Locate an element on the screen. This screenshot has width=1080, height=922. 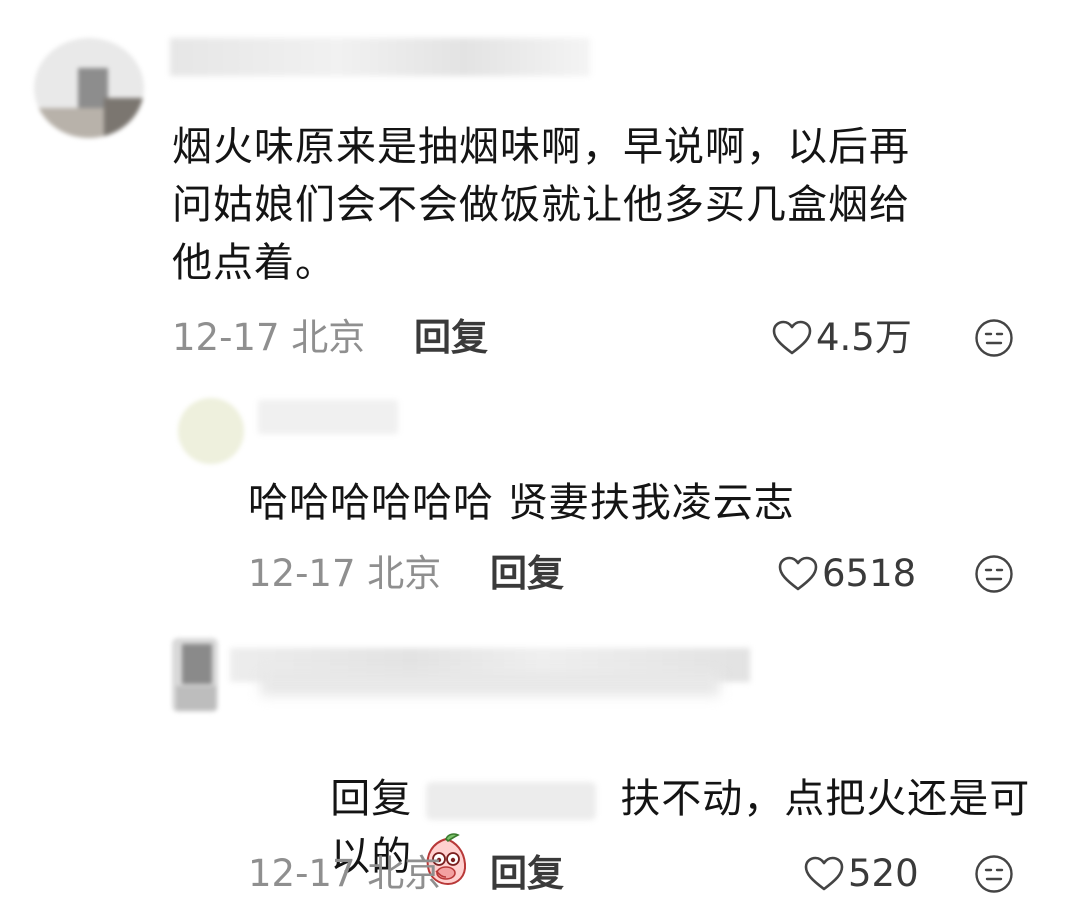
comment-text: 哈哈哈哈哈哈 贤妻扶我凌云志 is located at coordinates (521, 503).